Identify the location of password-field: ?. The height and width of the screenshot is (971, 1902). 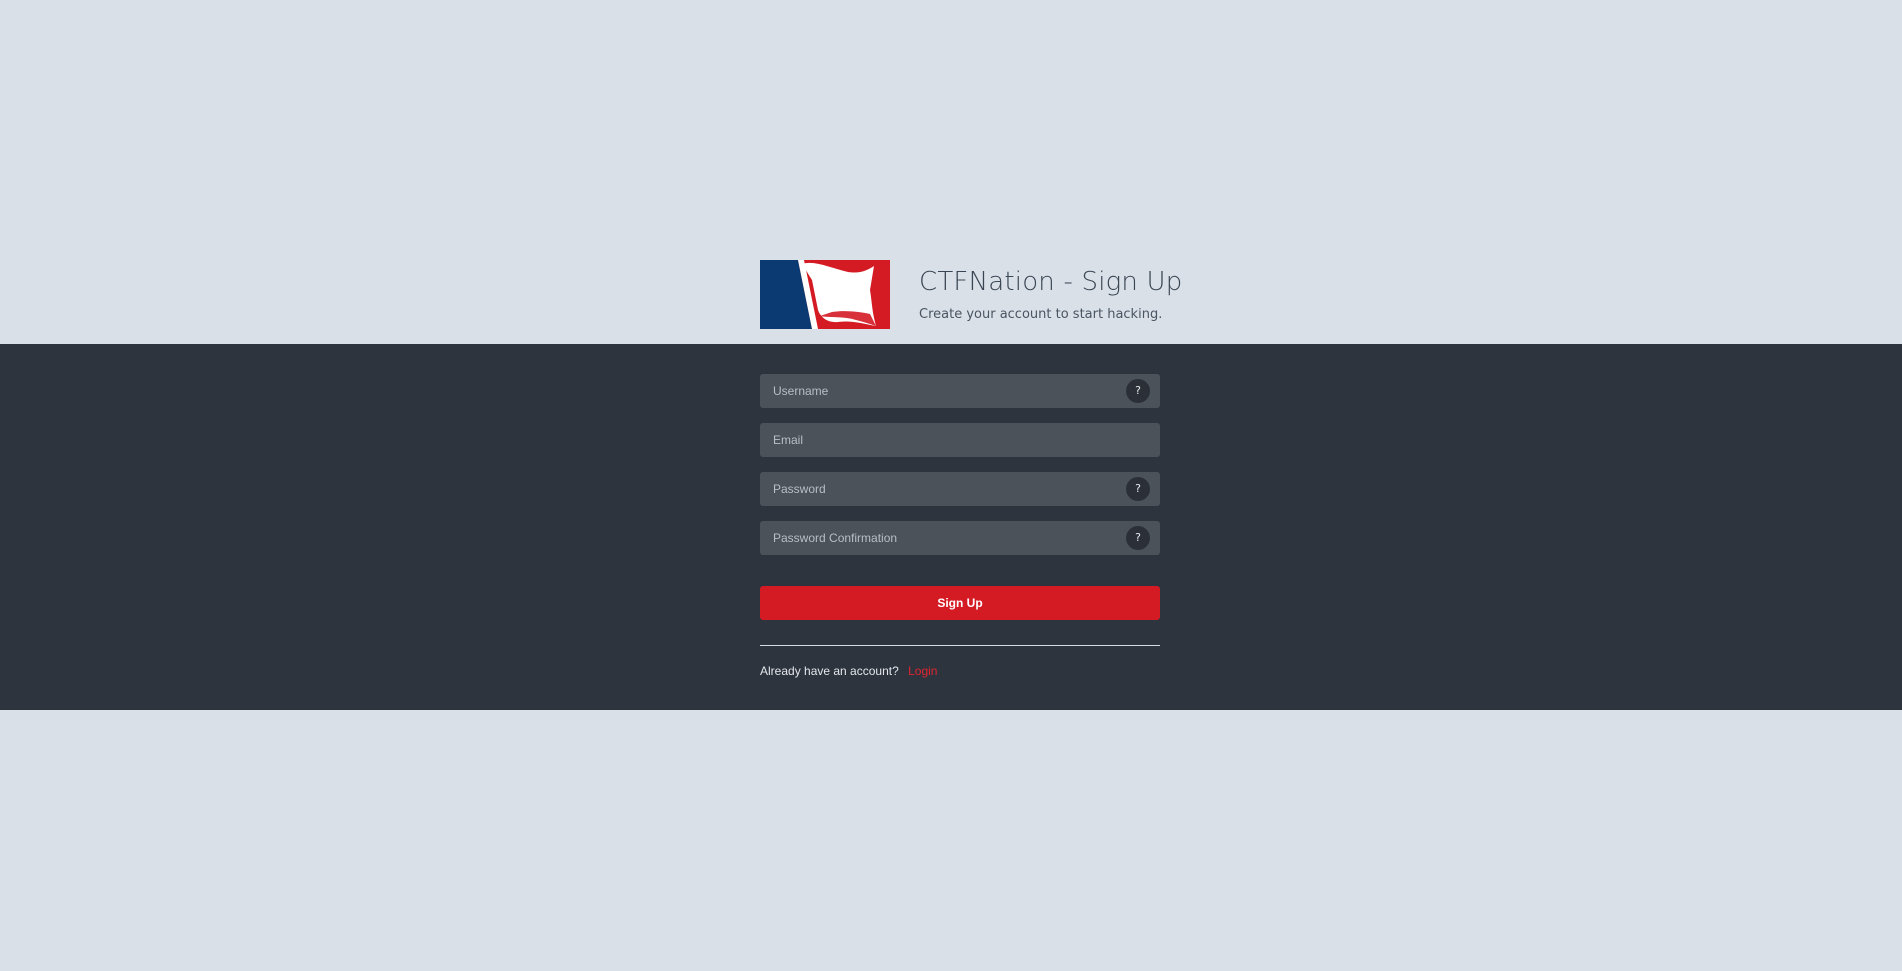
(960, 489).